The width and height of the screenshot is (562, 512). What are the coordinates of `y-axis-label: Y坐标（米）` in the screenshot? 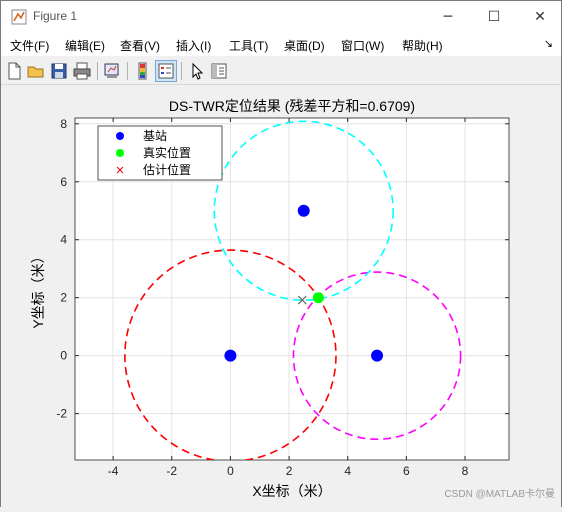 It's located at (38, 288).